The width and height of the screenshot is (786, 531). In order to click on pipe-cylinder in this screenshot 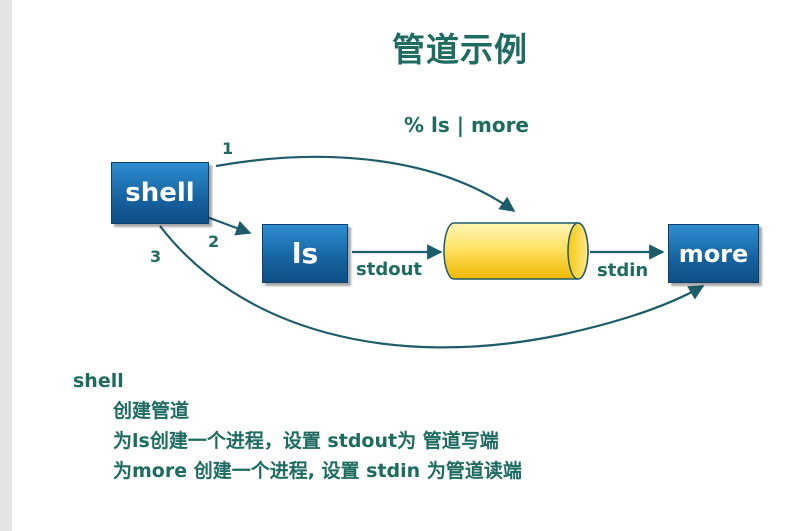, I will do `click(516, 251)`.